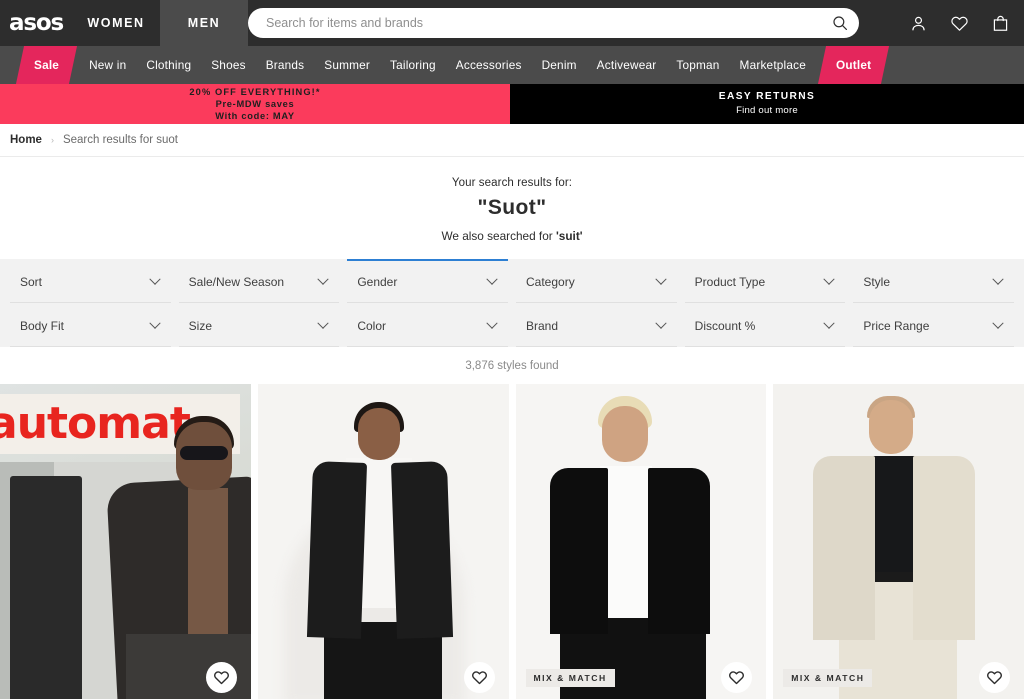 This screenshot has height=699, width=1024. I want to click on tab-women-label: WOMEN, so click(116, 23).